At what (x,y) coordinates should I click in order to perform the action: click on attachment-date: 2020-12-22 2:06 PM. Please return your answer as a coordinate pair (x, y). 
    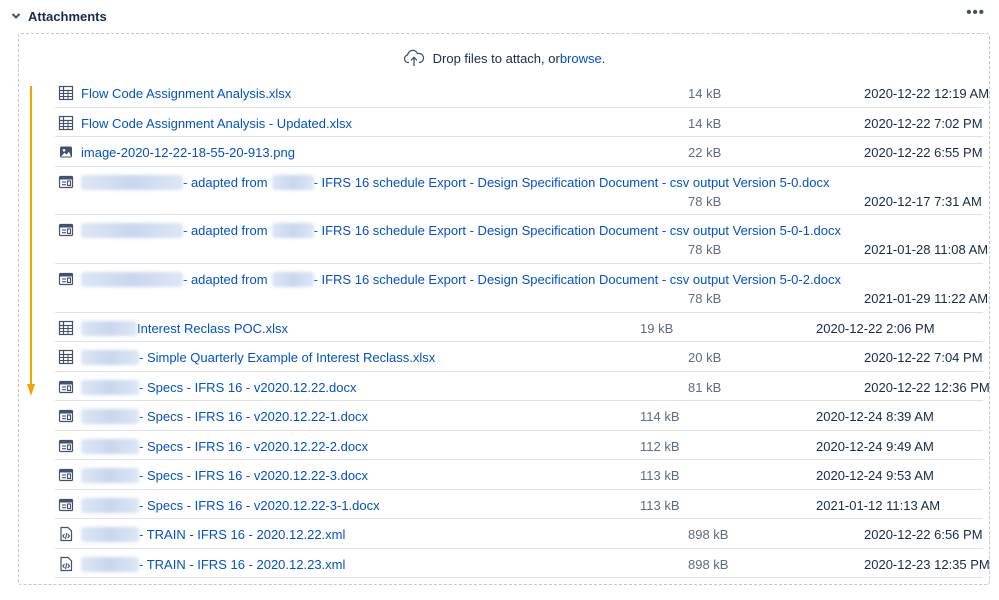
    Looking at the image, I should click on (875, 328).